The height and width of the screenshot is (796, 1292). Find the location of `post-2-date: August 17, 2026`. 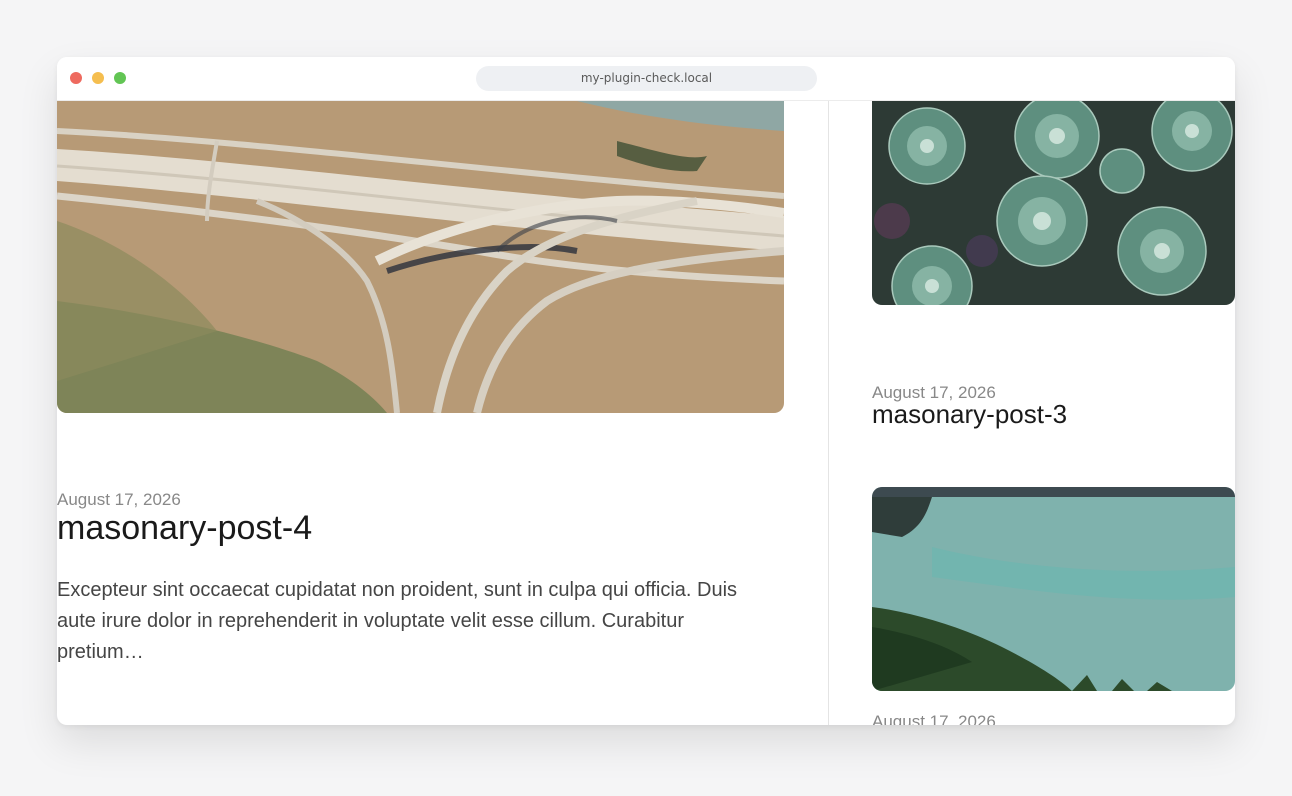

post-2-date: August 17, 2026 is located at coordinates (934, 718).